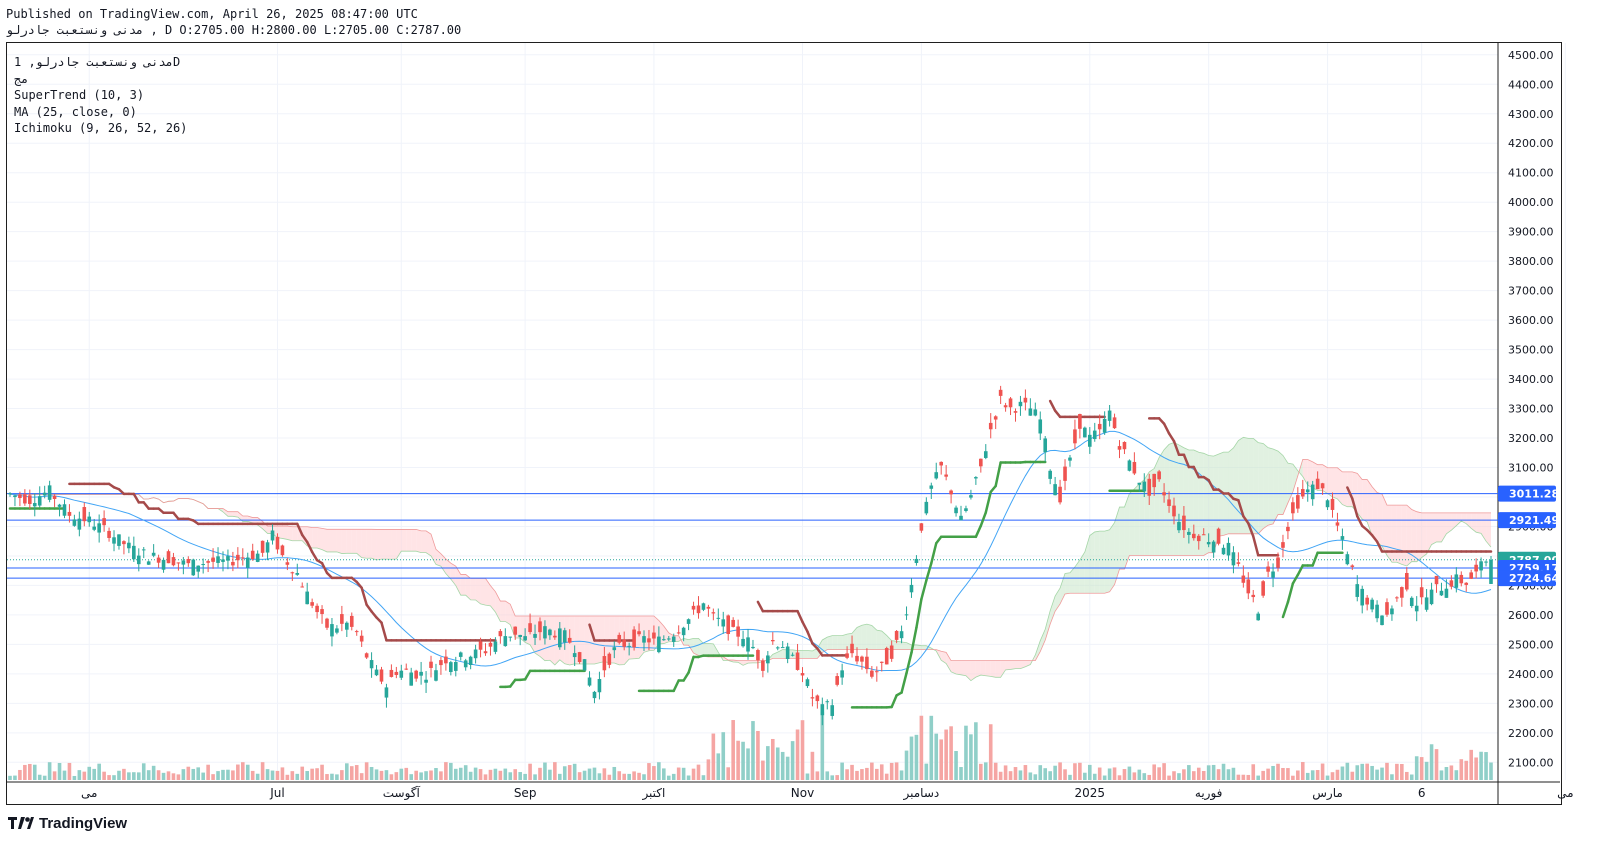 Image resolution: width=1598 pixels, height=858 pixels. I want to click on legend-ichimoku: Ichimoku (9, 26, 52, 26), so click(100, 128).